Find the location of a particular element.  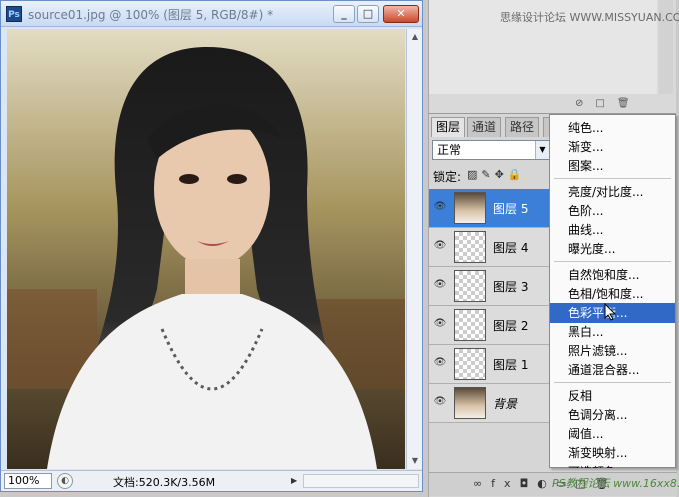

horizontal-scrollbar is located at coordinates (361, 481).